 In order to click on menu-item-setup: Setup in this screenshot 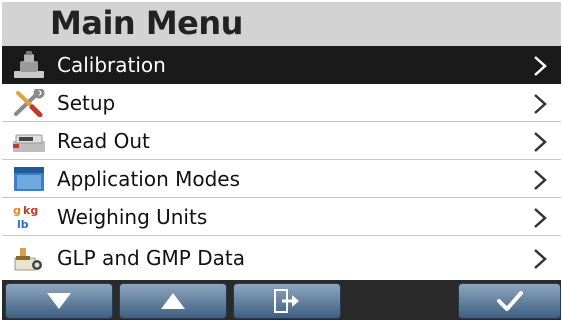, I will do `click(281, 103)`.